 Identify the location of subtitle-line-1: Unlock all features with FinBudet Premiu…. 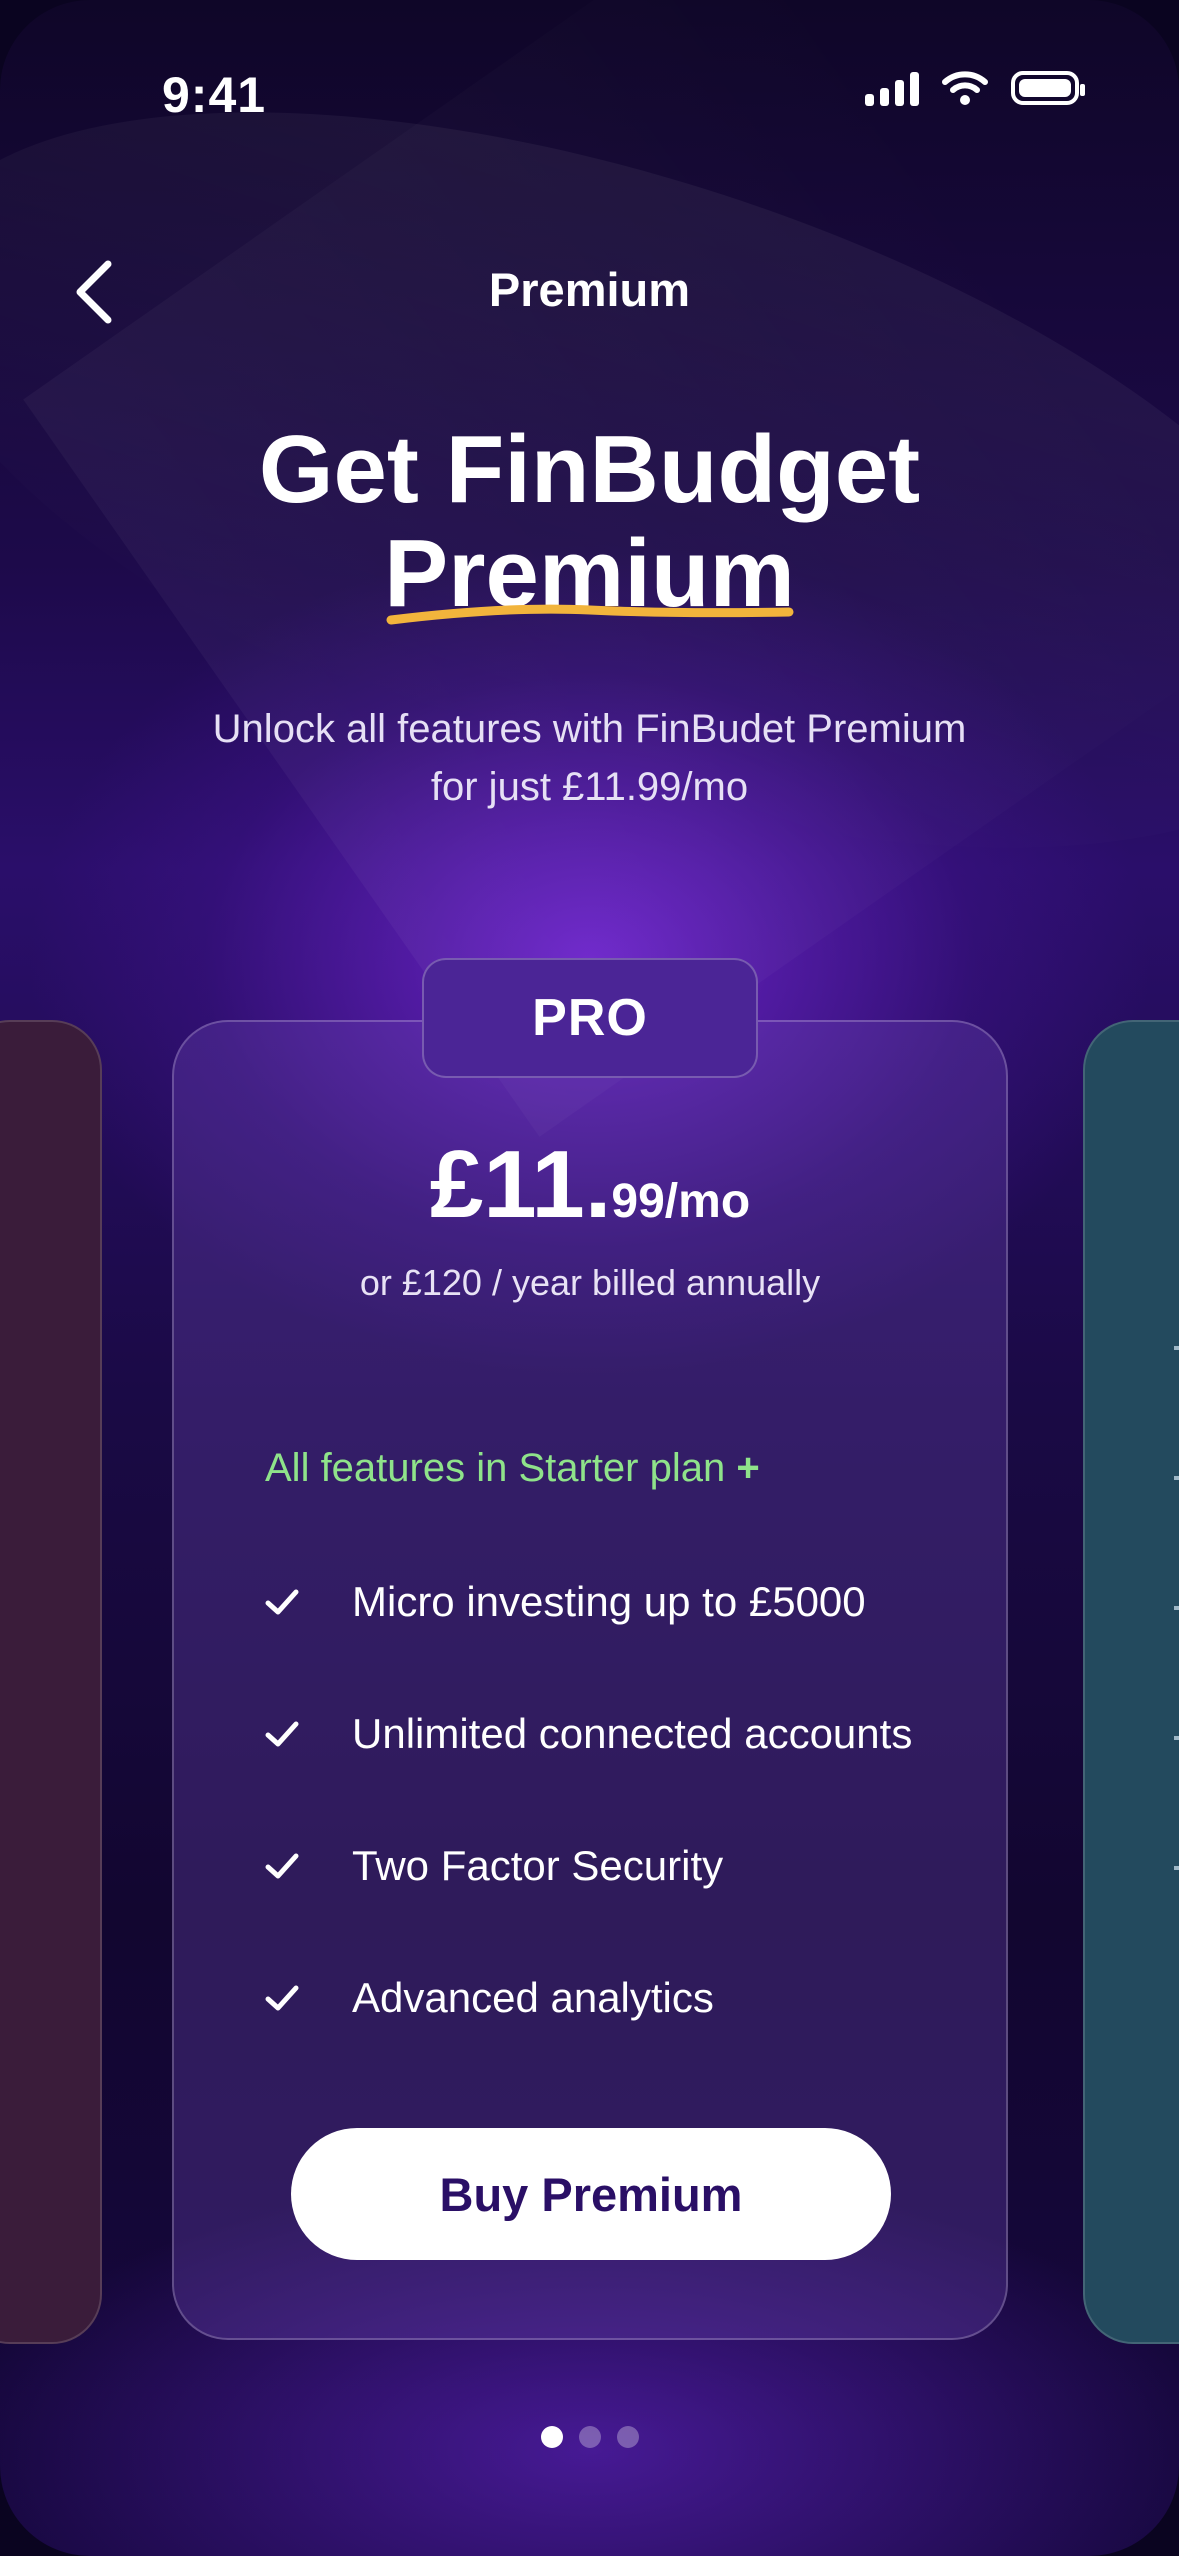
(589, 729).